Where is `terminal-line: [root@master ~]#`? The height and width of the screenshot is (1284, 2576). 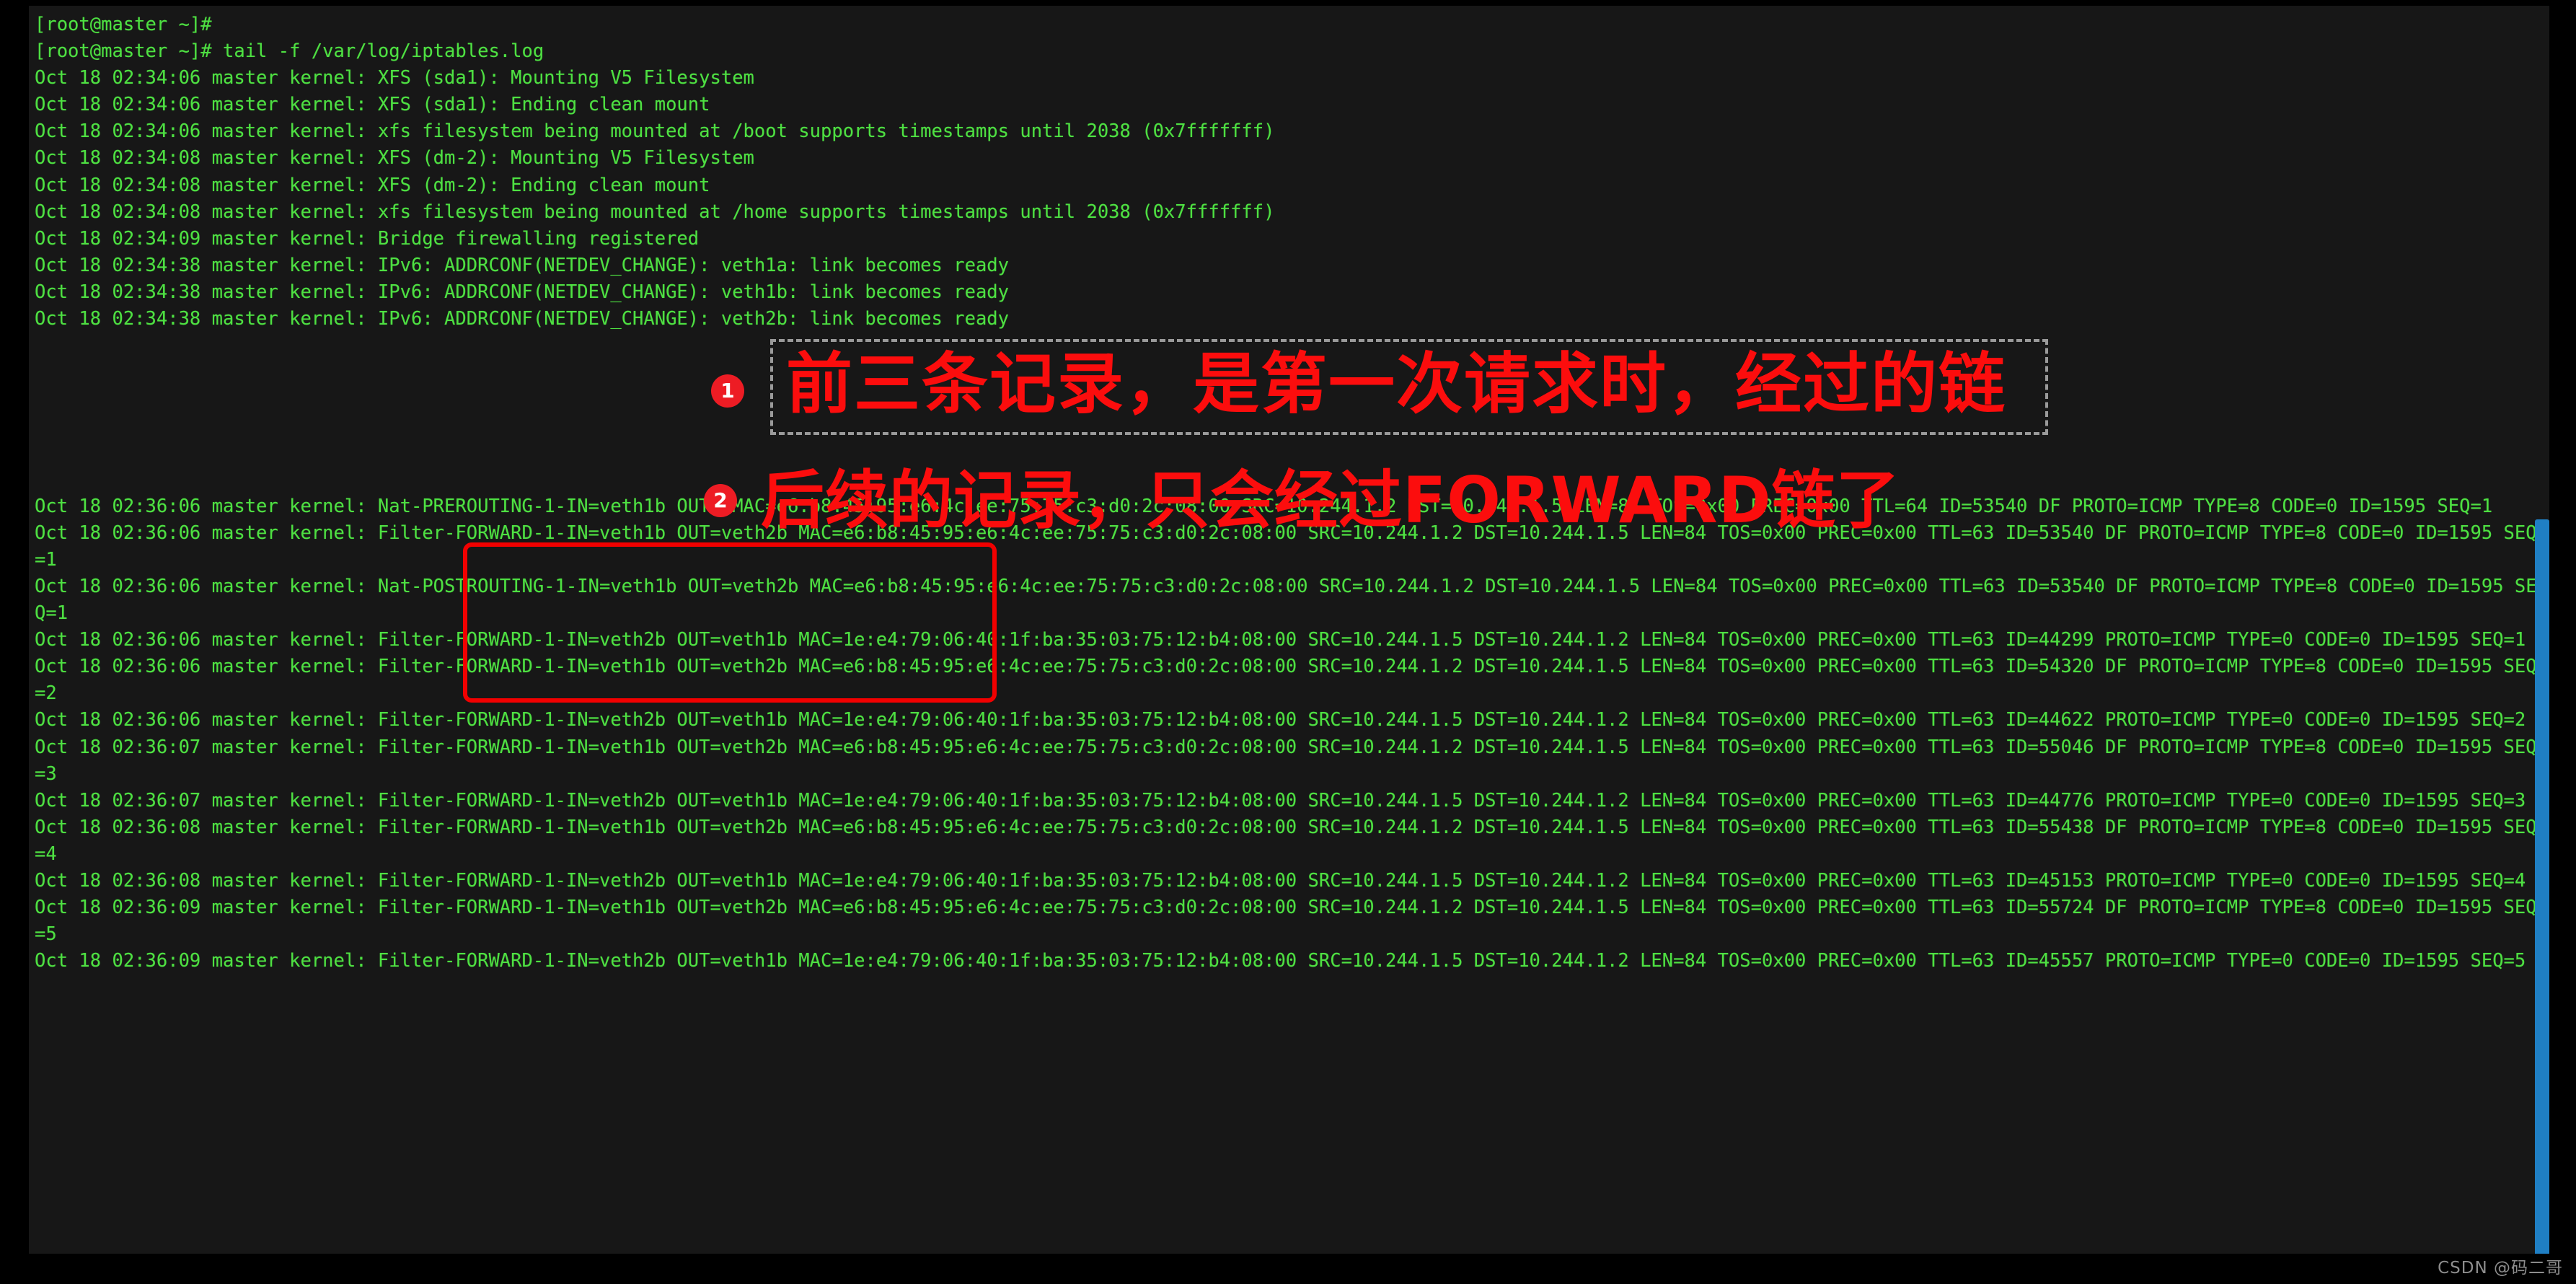 terminal-line: [root@master ~]# is located at coordinates (123, 24).